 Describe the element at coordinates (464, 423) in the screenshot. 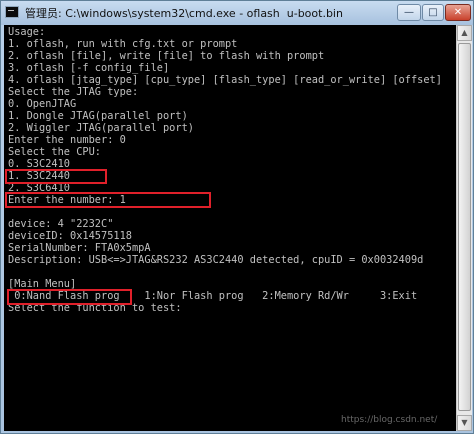

I see `scroll-down-arrow-icon: ▼` at that location.